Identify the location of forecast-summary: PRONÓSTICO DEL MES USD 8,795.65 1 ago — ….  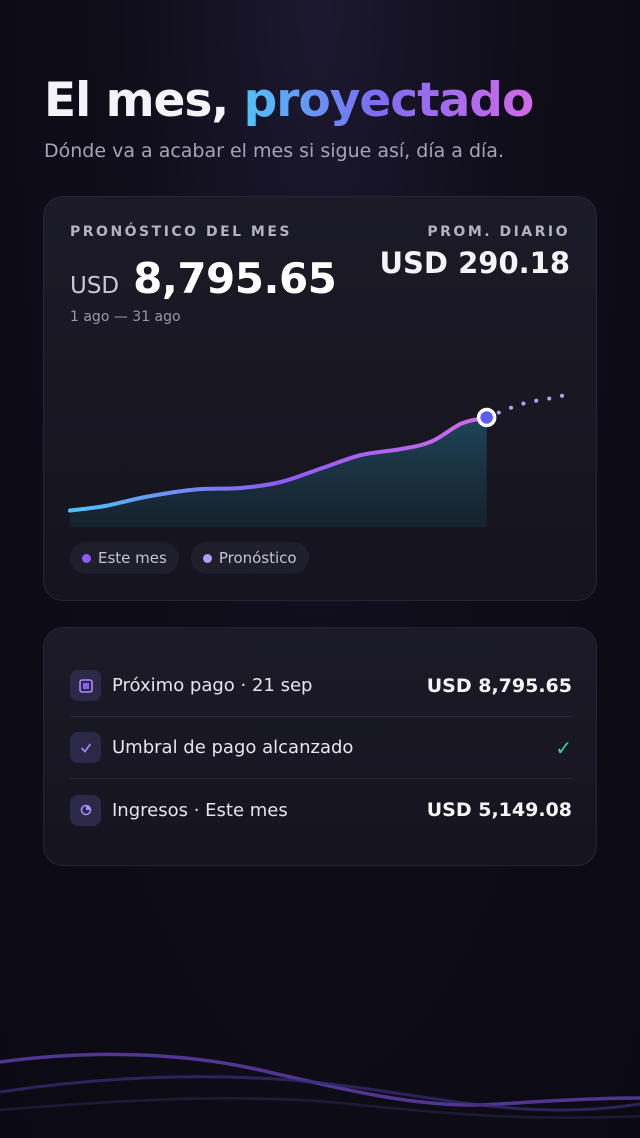
(203, 274).